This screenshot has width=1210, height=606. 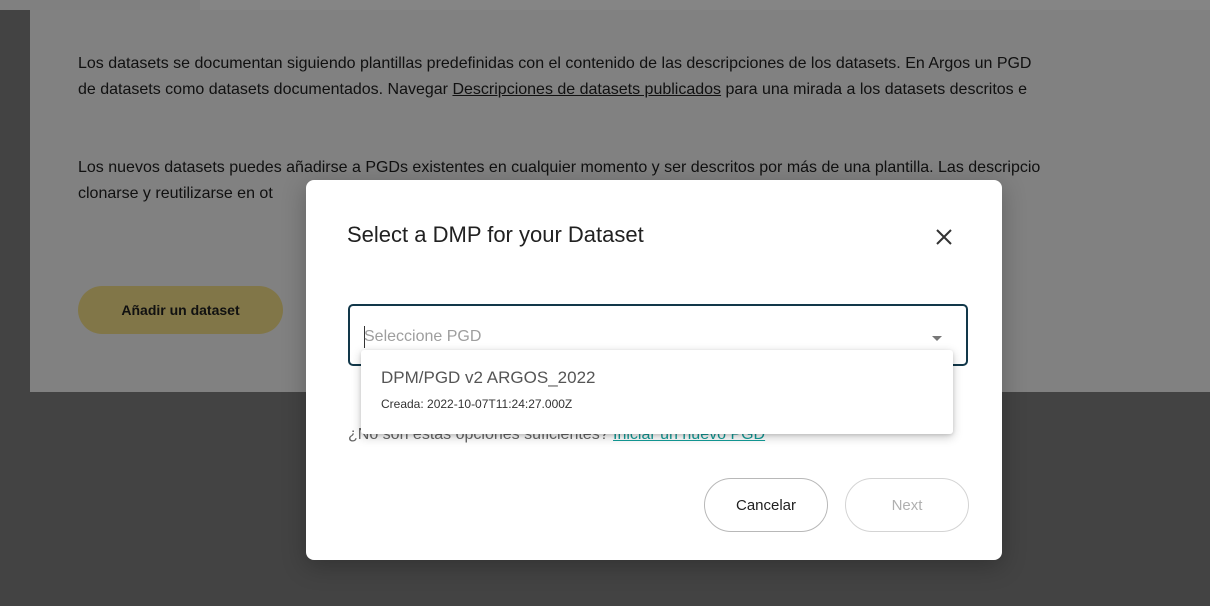 What do you see at coordinates (488, 377) in the screenshot?
I see `option-title: DPM/PGD v2 ARGOS_2022` at bounding box center [488, 377].